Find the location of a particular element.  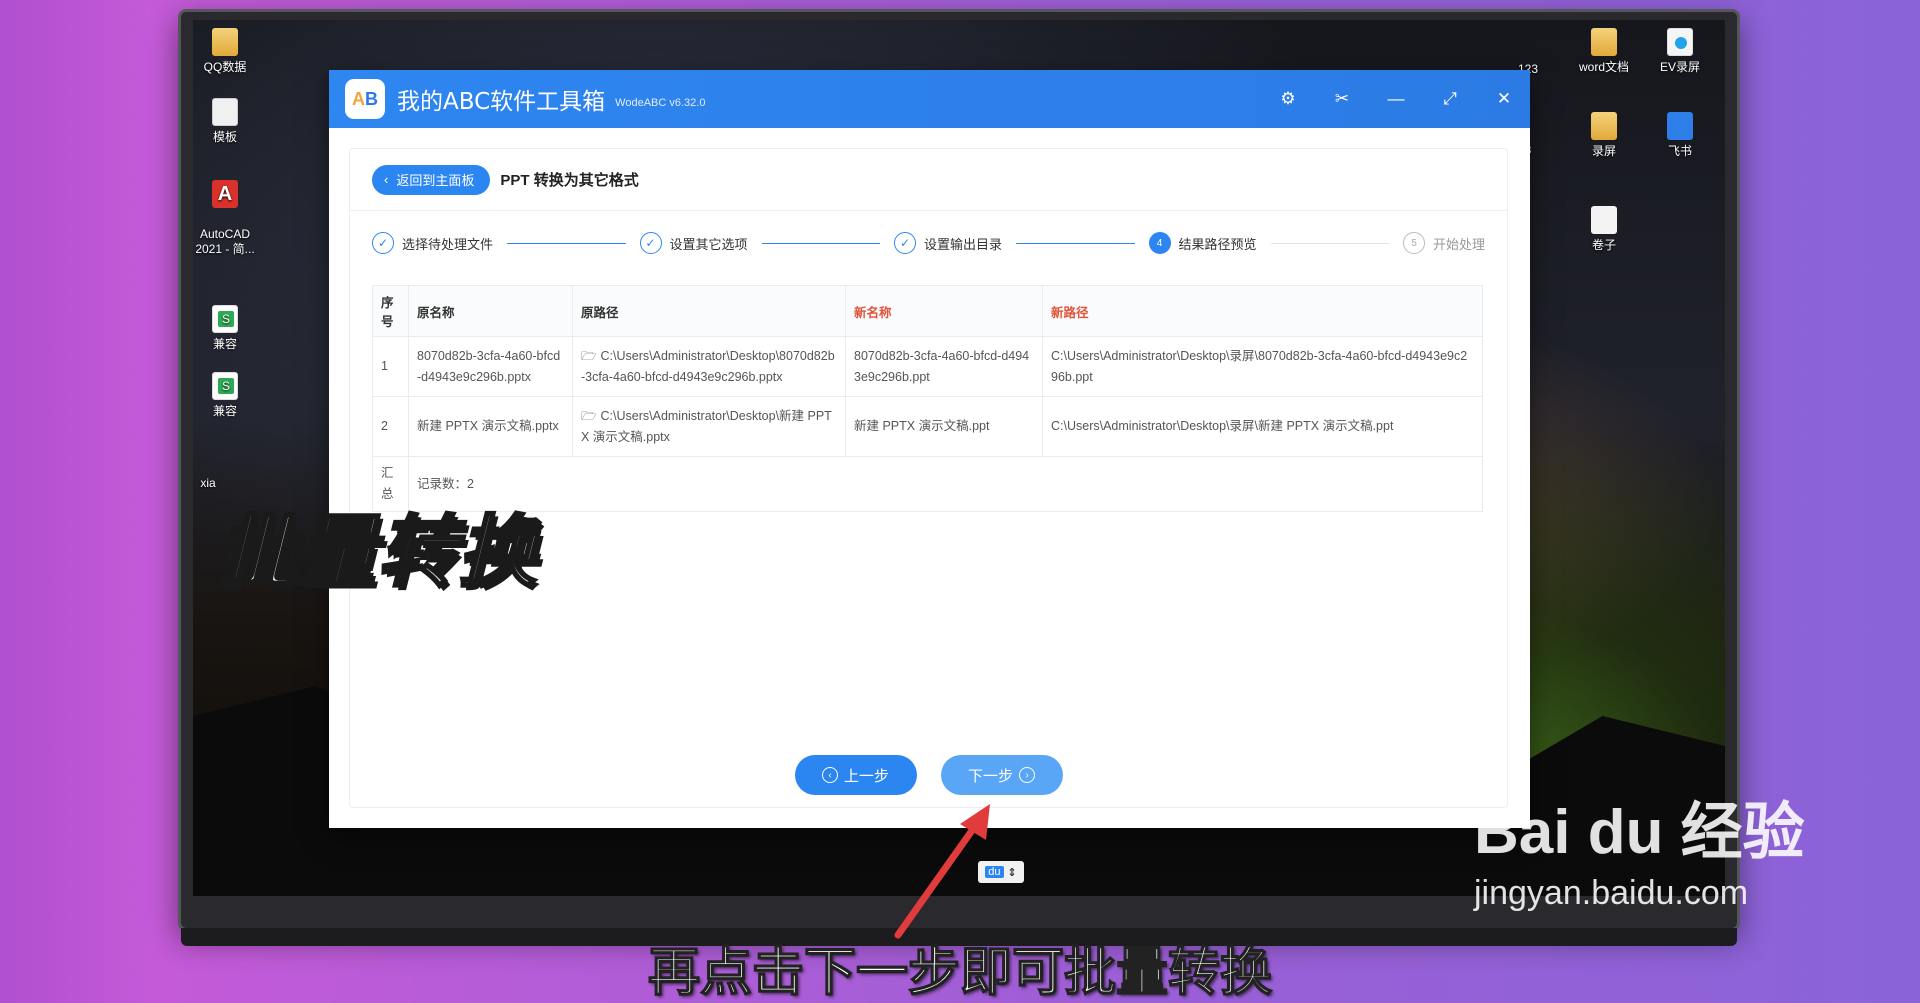

next-step-button: 下一步 › is located at coordinates (1001, 775).